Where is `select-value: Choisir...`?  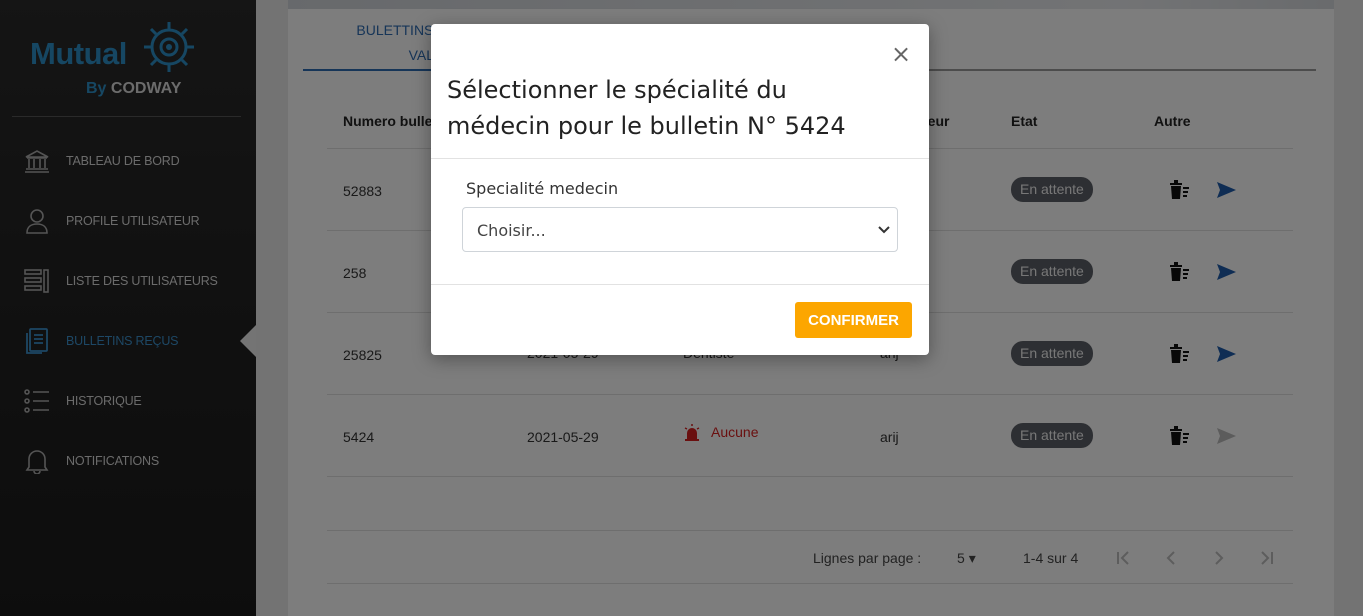 select-value: Choisir... is located at coordinates (511, 230).